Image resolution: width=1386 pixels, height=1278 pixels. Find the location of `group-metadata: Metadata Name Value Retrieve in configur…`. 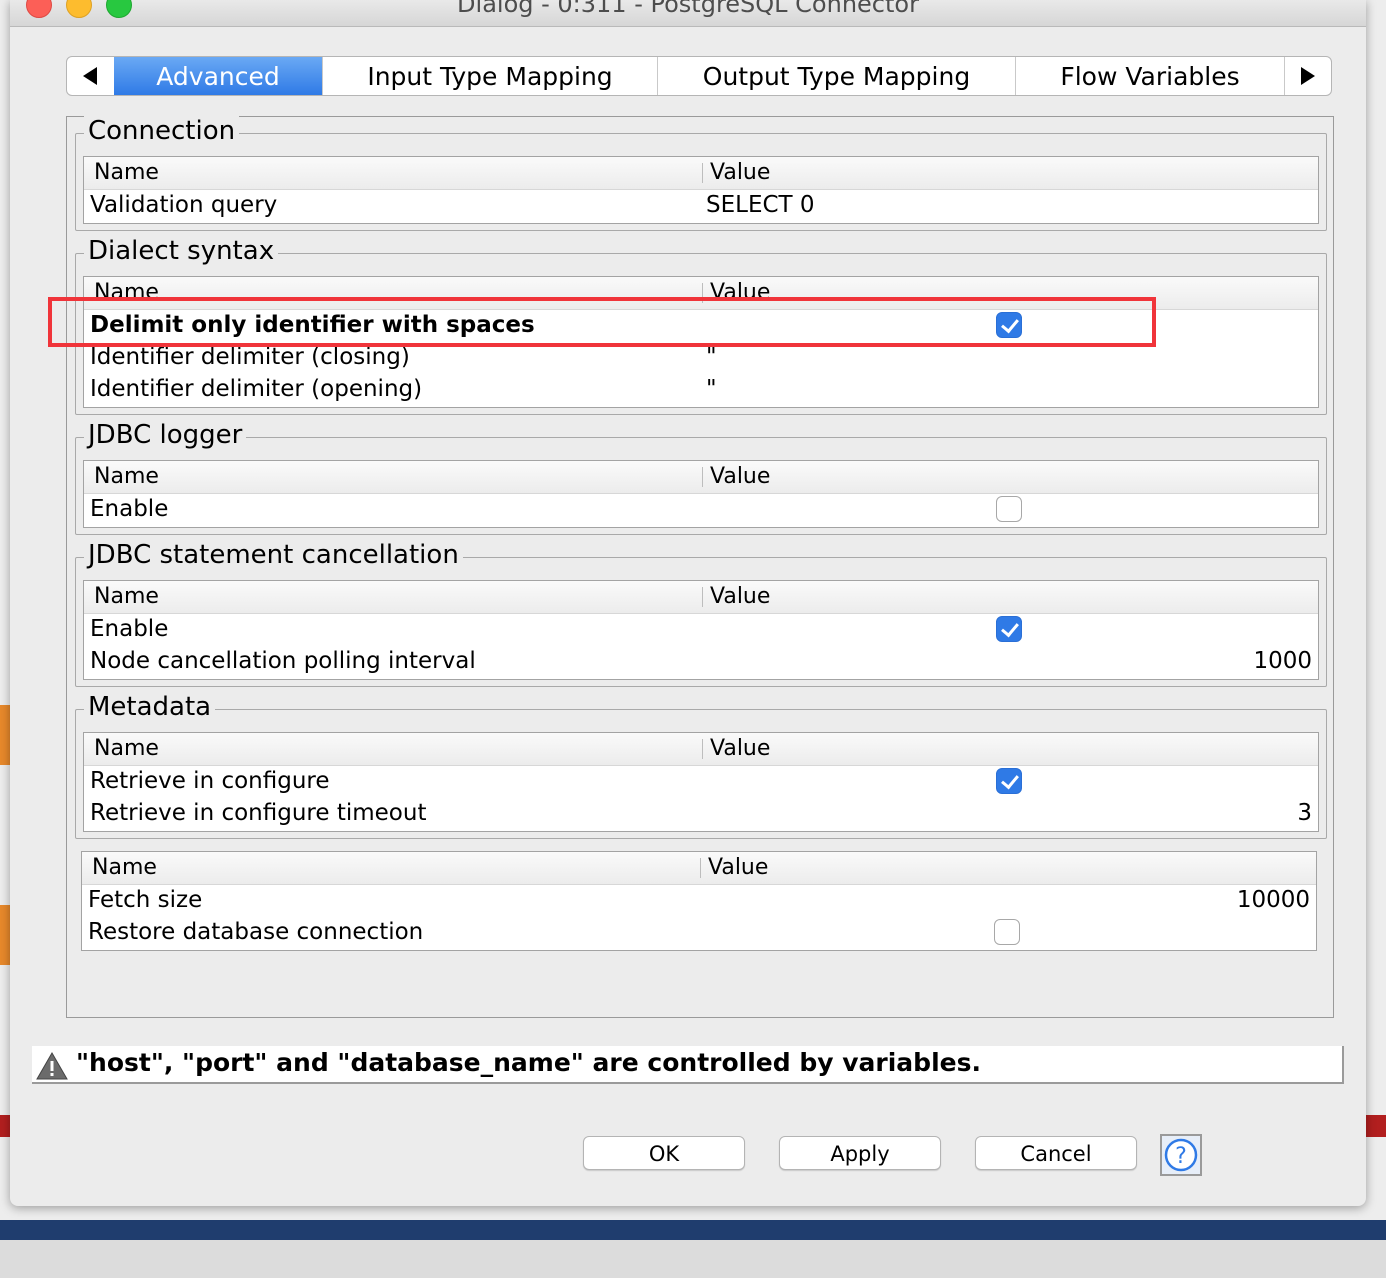

group-metadata: Metadata Name Value Retrieve in configur… is located at coordinates (701, 764).